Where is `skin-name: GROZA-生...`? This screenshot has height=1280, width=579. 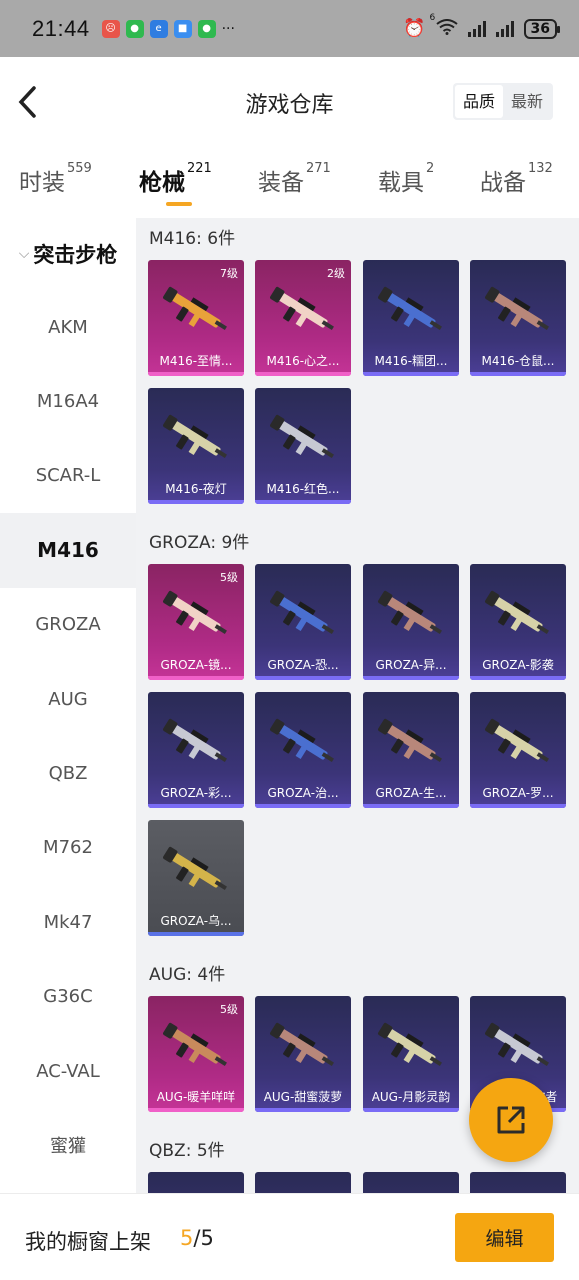
skin-name: GROZA-生... is located at coordinates (411, 793).